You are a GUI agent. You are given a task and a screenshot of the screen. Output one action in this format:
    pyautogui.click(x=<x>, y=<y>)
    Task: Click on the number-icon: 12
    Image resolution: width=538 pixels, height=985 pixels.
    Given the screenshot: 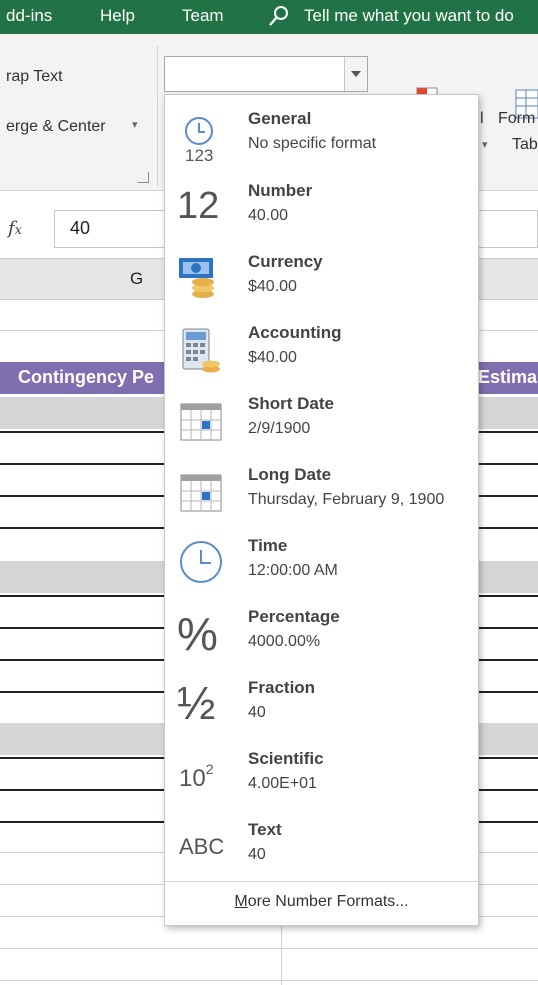 What is the action you would take?
    pyautogui.click(x=198, y=206)
    